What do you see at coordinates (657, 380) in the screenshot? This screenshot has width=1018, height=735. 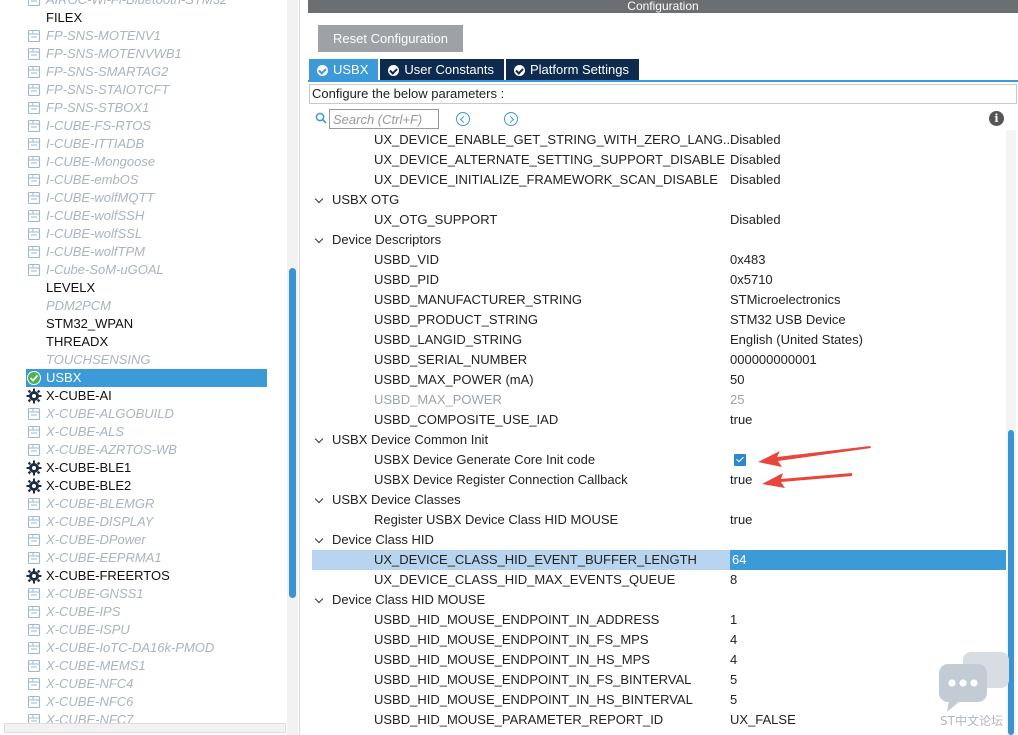 I see `parameter-row: USBD_MAX_POWER (mA) 50` at bounding box center [657, 380].